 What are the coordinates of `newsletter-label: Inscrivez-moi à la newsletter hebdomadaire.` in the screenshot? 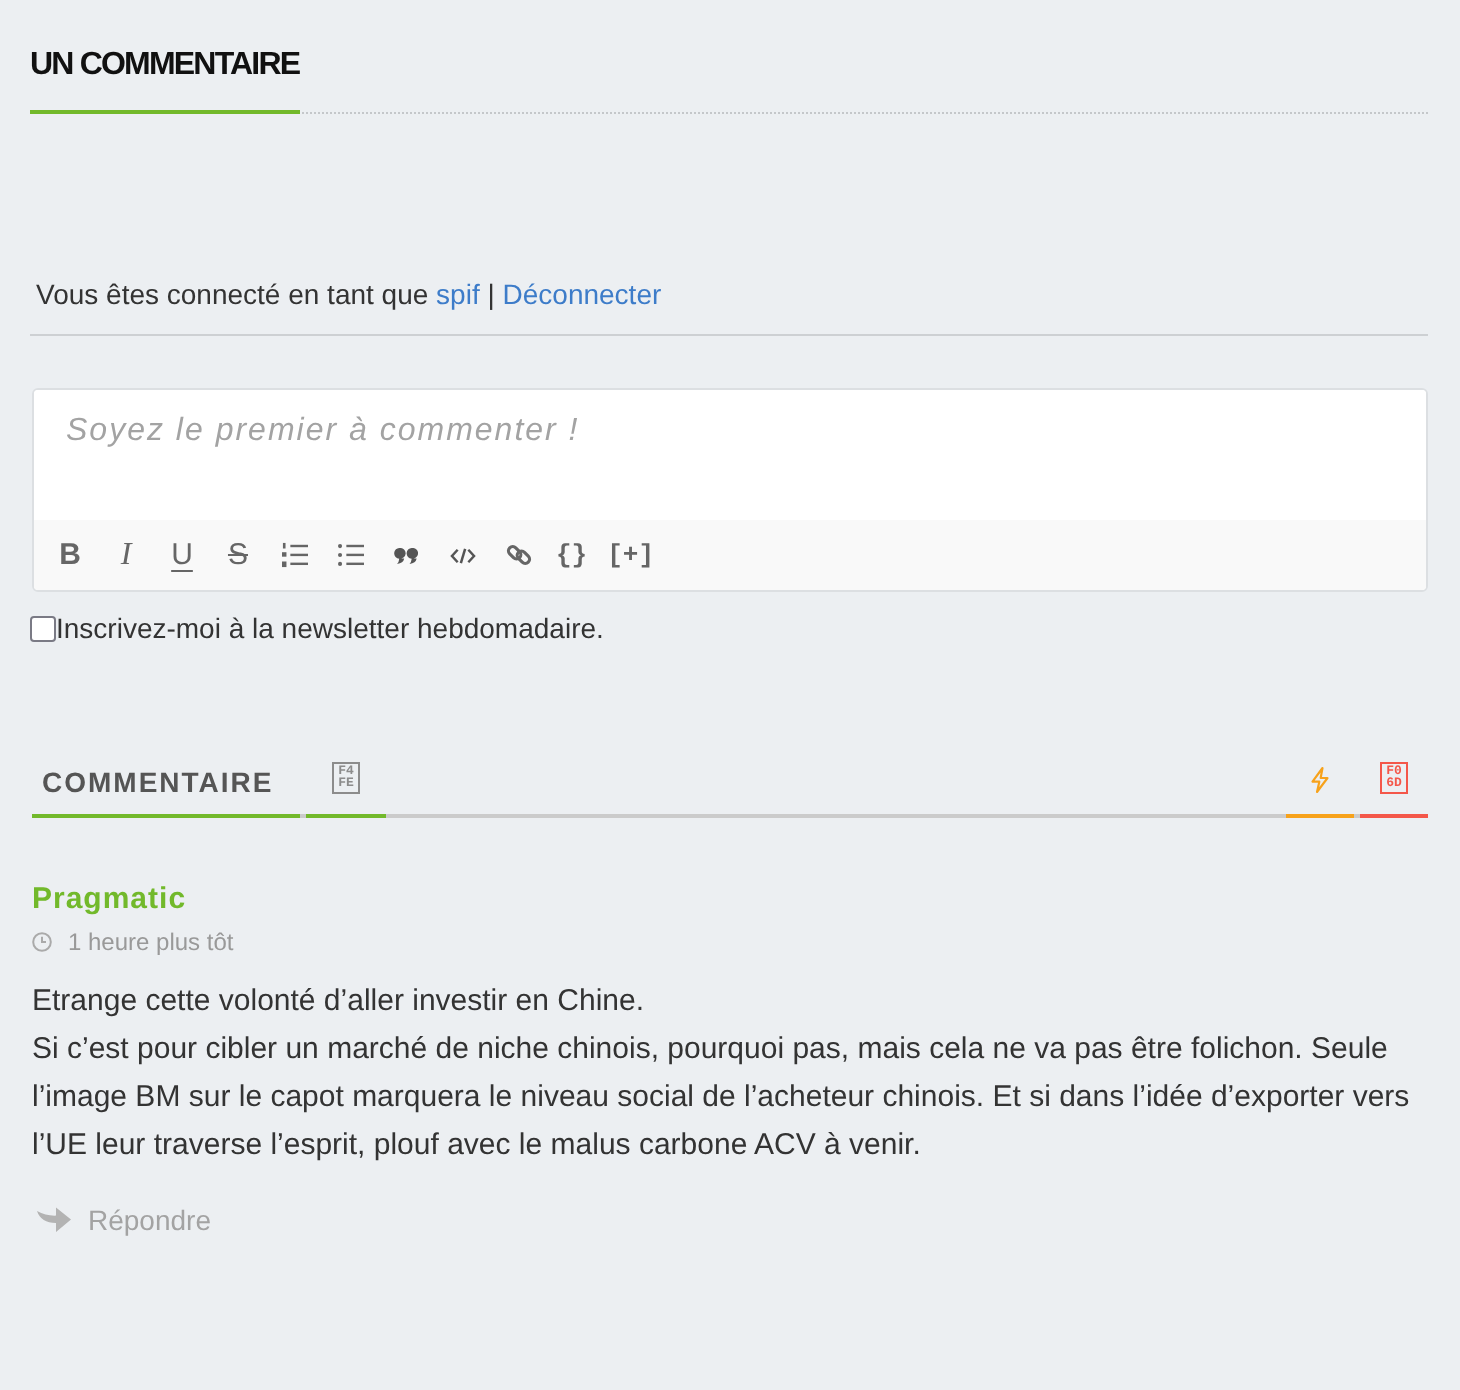 It's located at (330, 628).